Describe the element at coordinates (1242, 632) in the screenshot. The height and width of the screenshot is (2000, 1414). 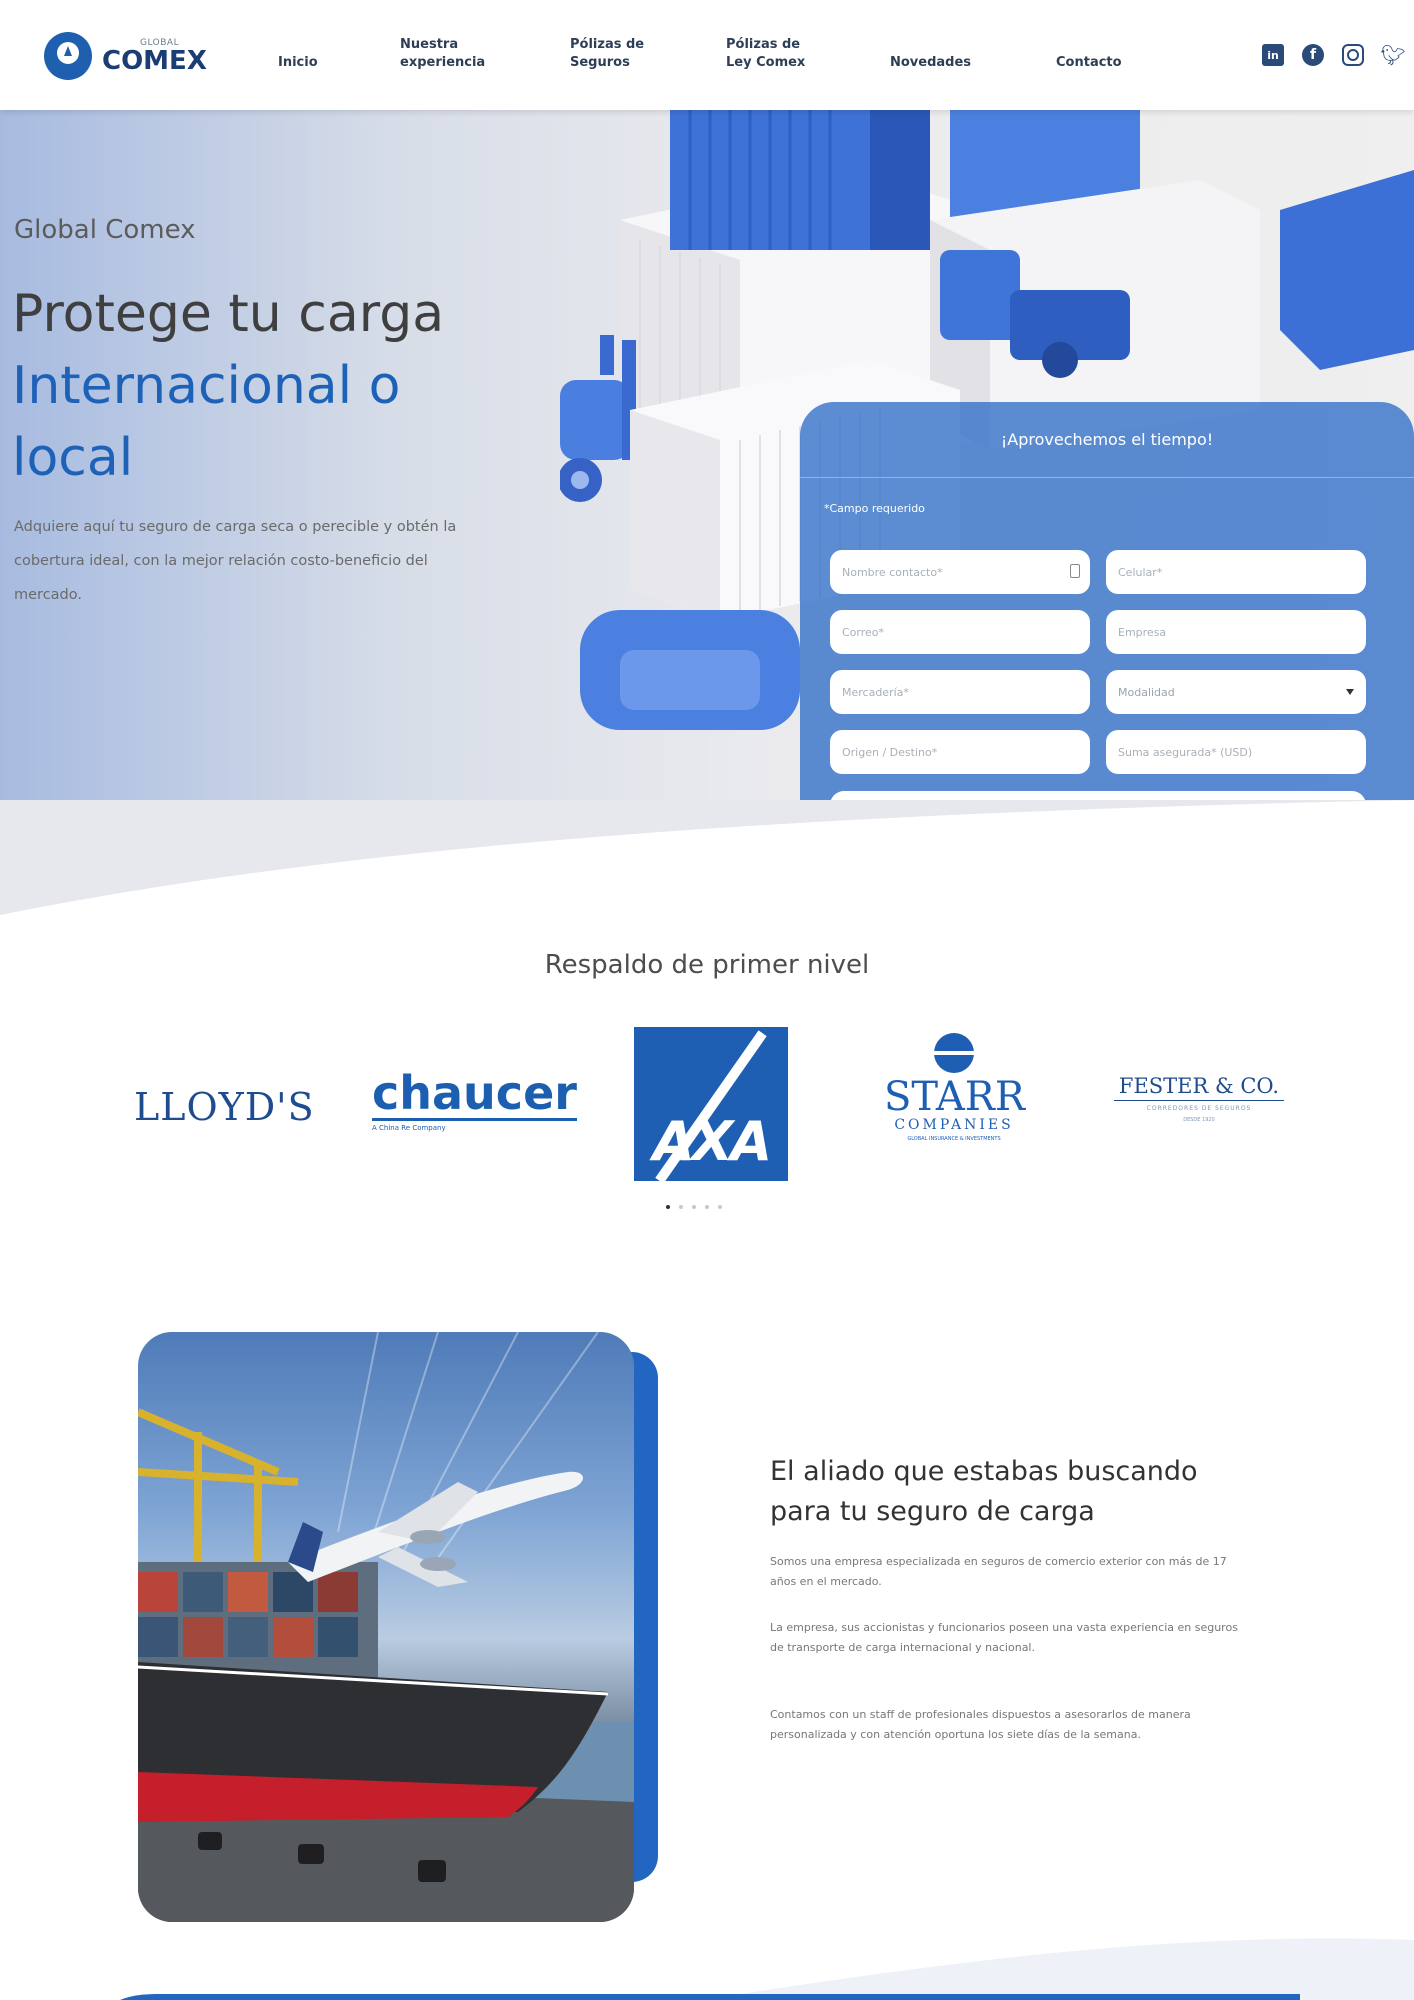
I see `empresa-input` at that location.